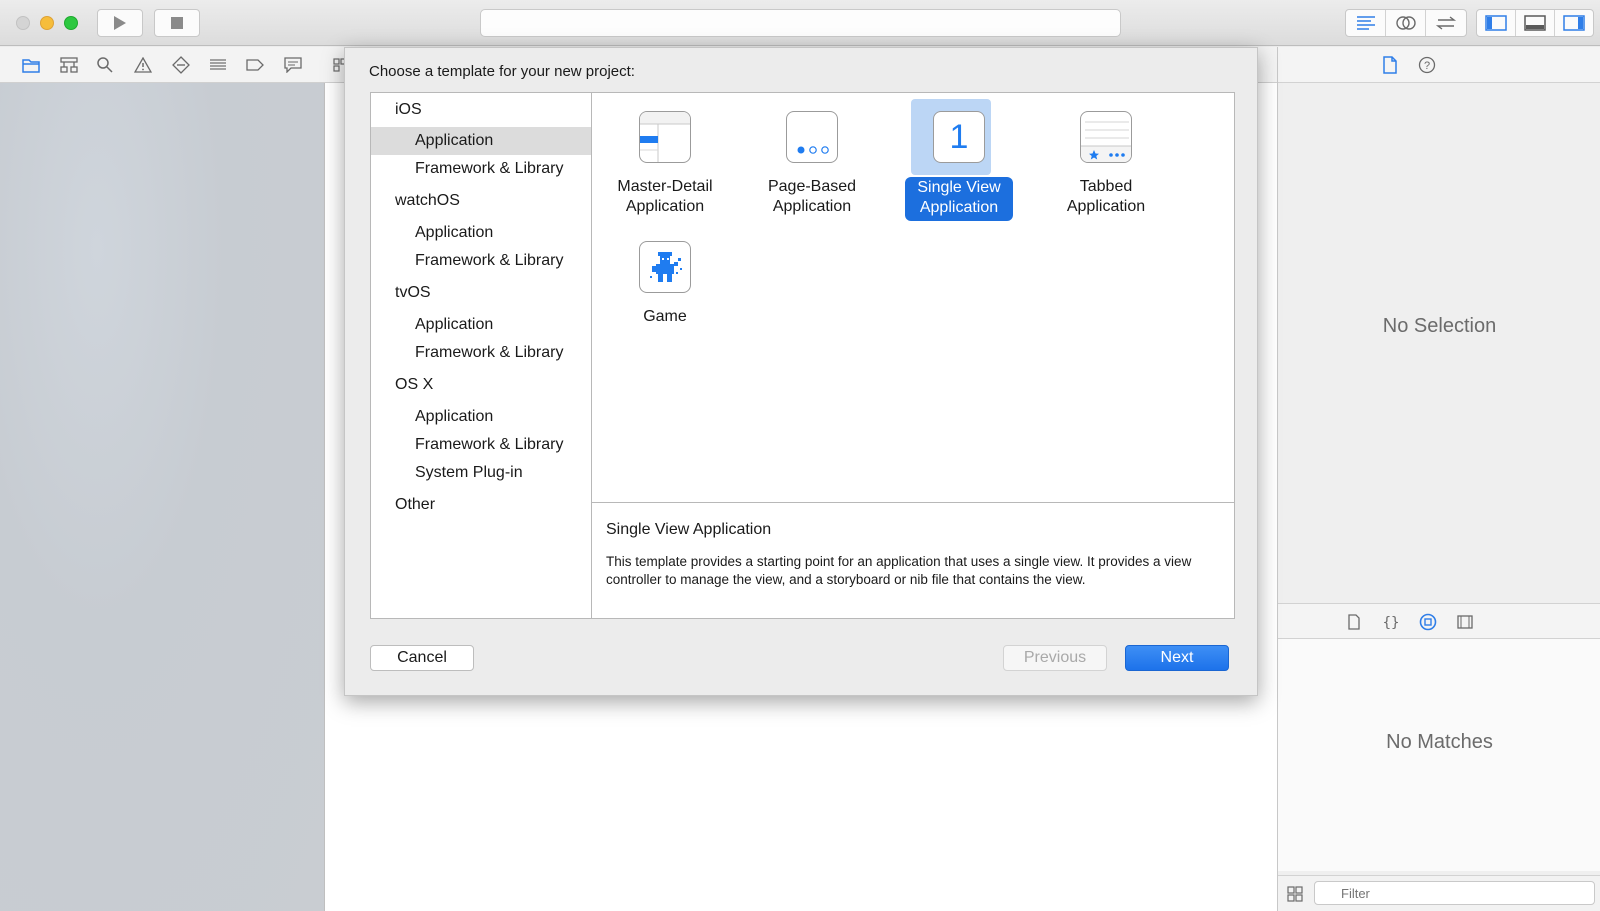 The height and width of the screenshot is (911, 1600). I want to click on master-detail-icon, so click(665, 137).